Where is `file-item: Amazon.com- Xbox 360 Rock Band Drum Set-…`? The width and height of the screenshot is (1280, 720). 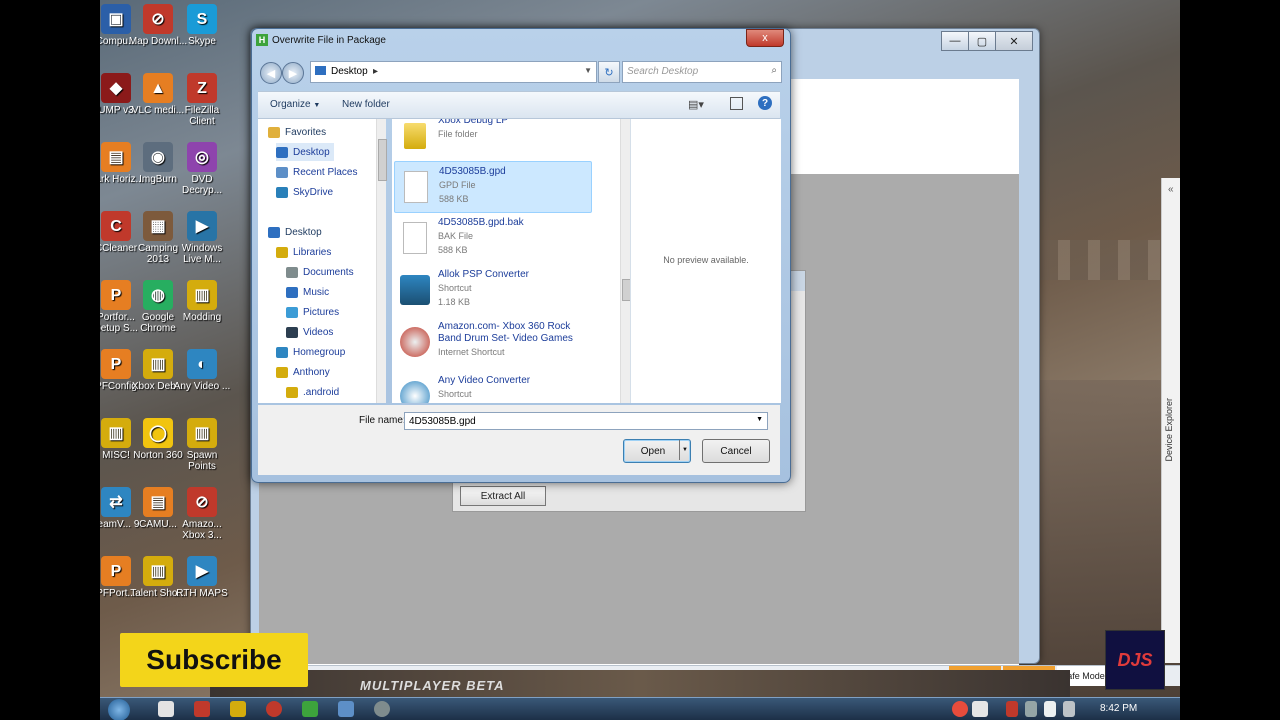 file-item: Amazon.com- Xbox 360 Rock Band Drum Set-… is located at coordinates (492, 342).